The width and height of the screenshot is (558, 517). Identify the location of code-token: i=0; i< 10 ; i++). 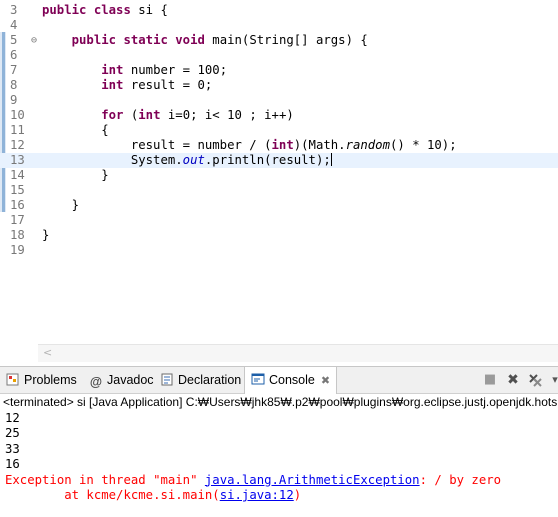
(227, 115).